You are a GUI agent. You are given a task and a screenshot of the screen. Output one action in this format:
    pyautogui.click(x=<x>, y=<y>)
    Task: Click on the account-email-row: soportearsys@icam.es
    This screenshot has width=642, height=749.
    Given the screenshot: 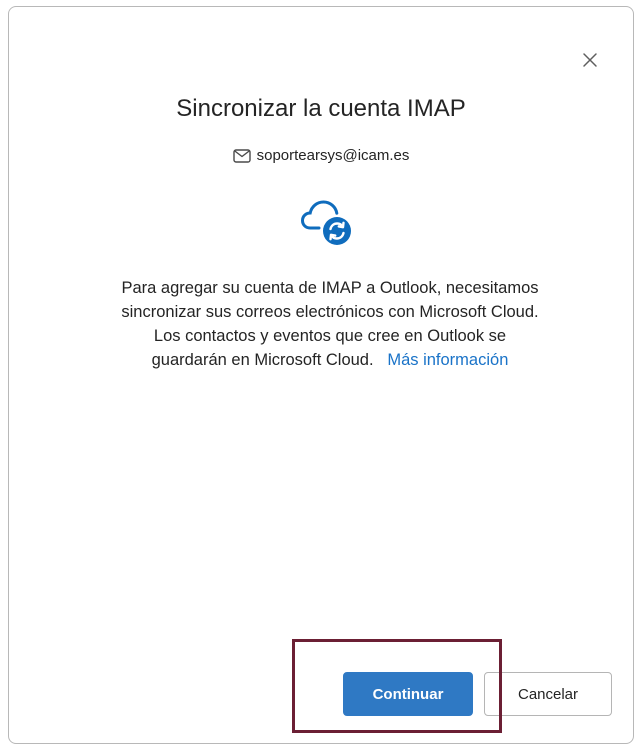 What is the action you would take?
    pyautogui.click(x=321, y=156)
    